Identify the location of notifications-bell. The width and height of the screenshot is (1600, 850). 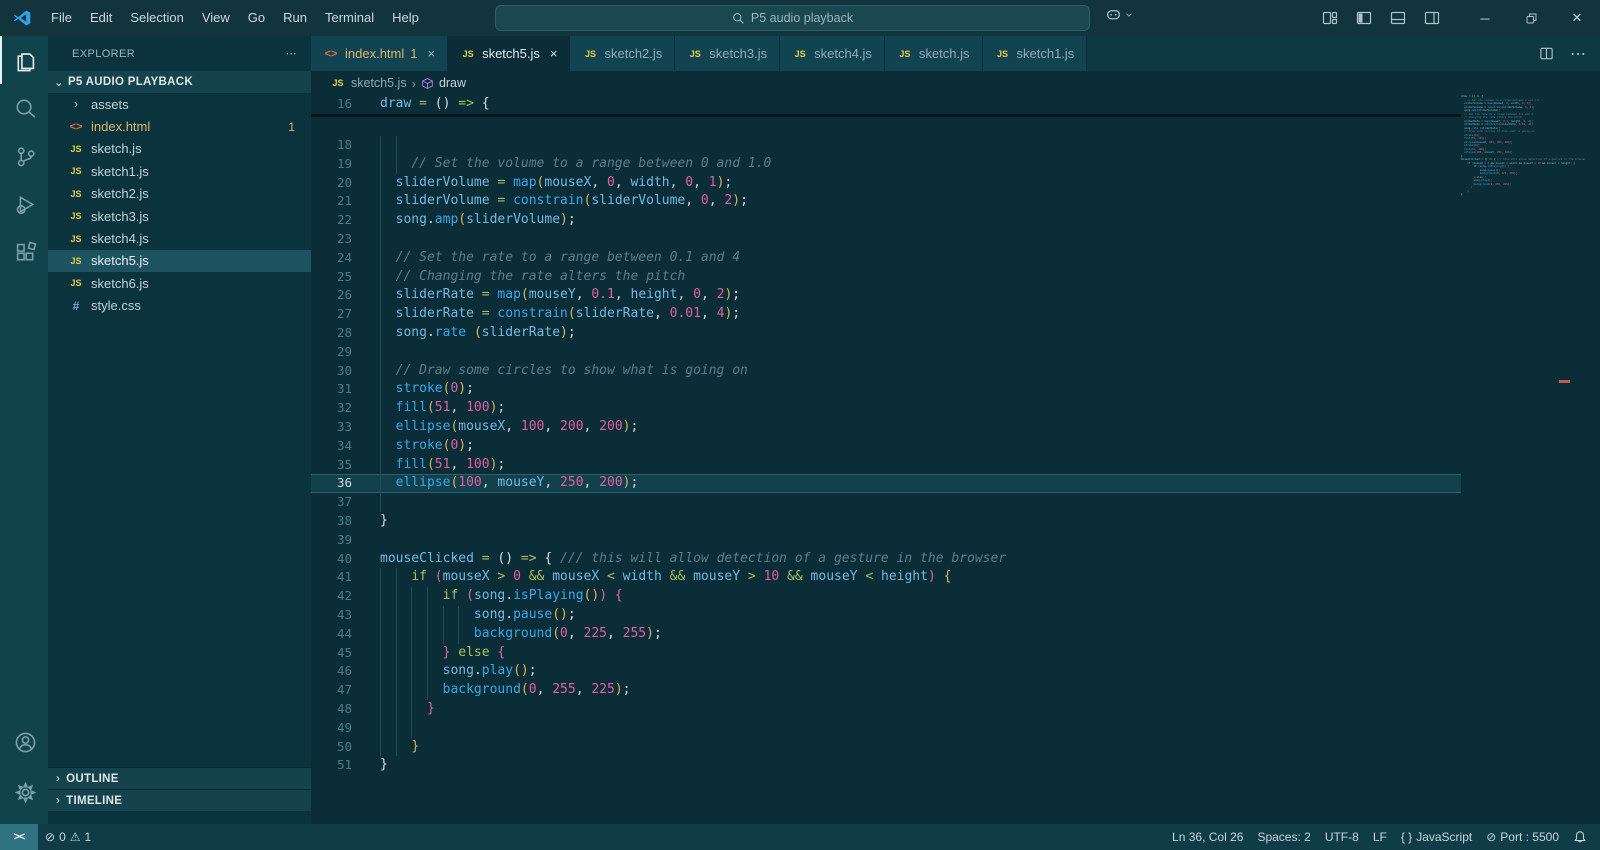
(1580, 837).